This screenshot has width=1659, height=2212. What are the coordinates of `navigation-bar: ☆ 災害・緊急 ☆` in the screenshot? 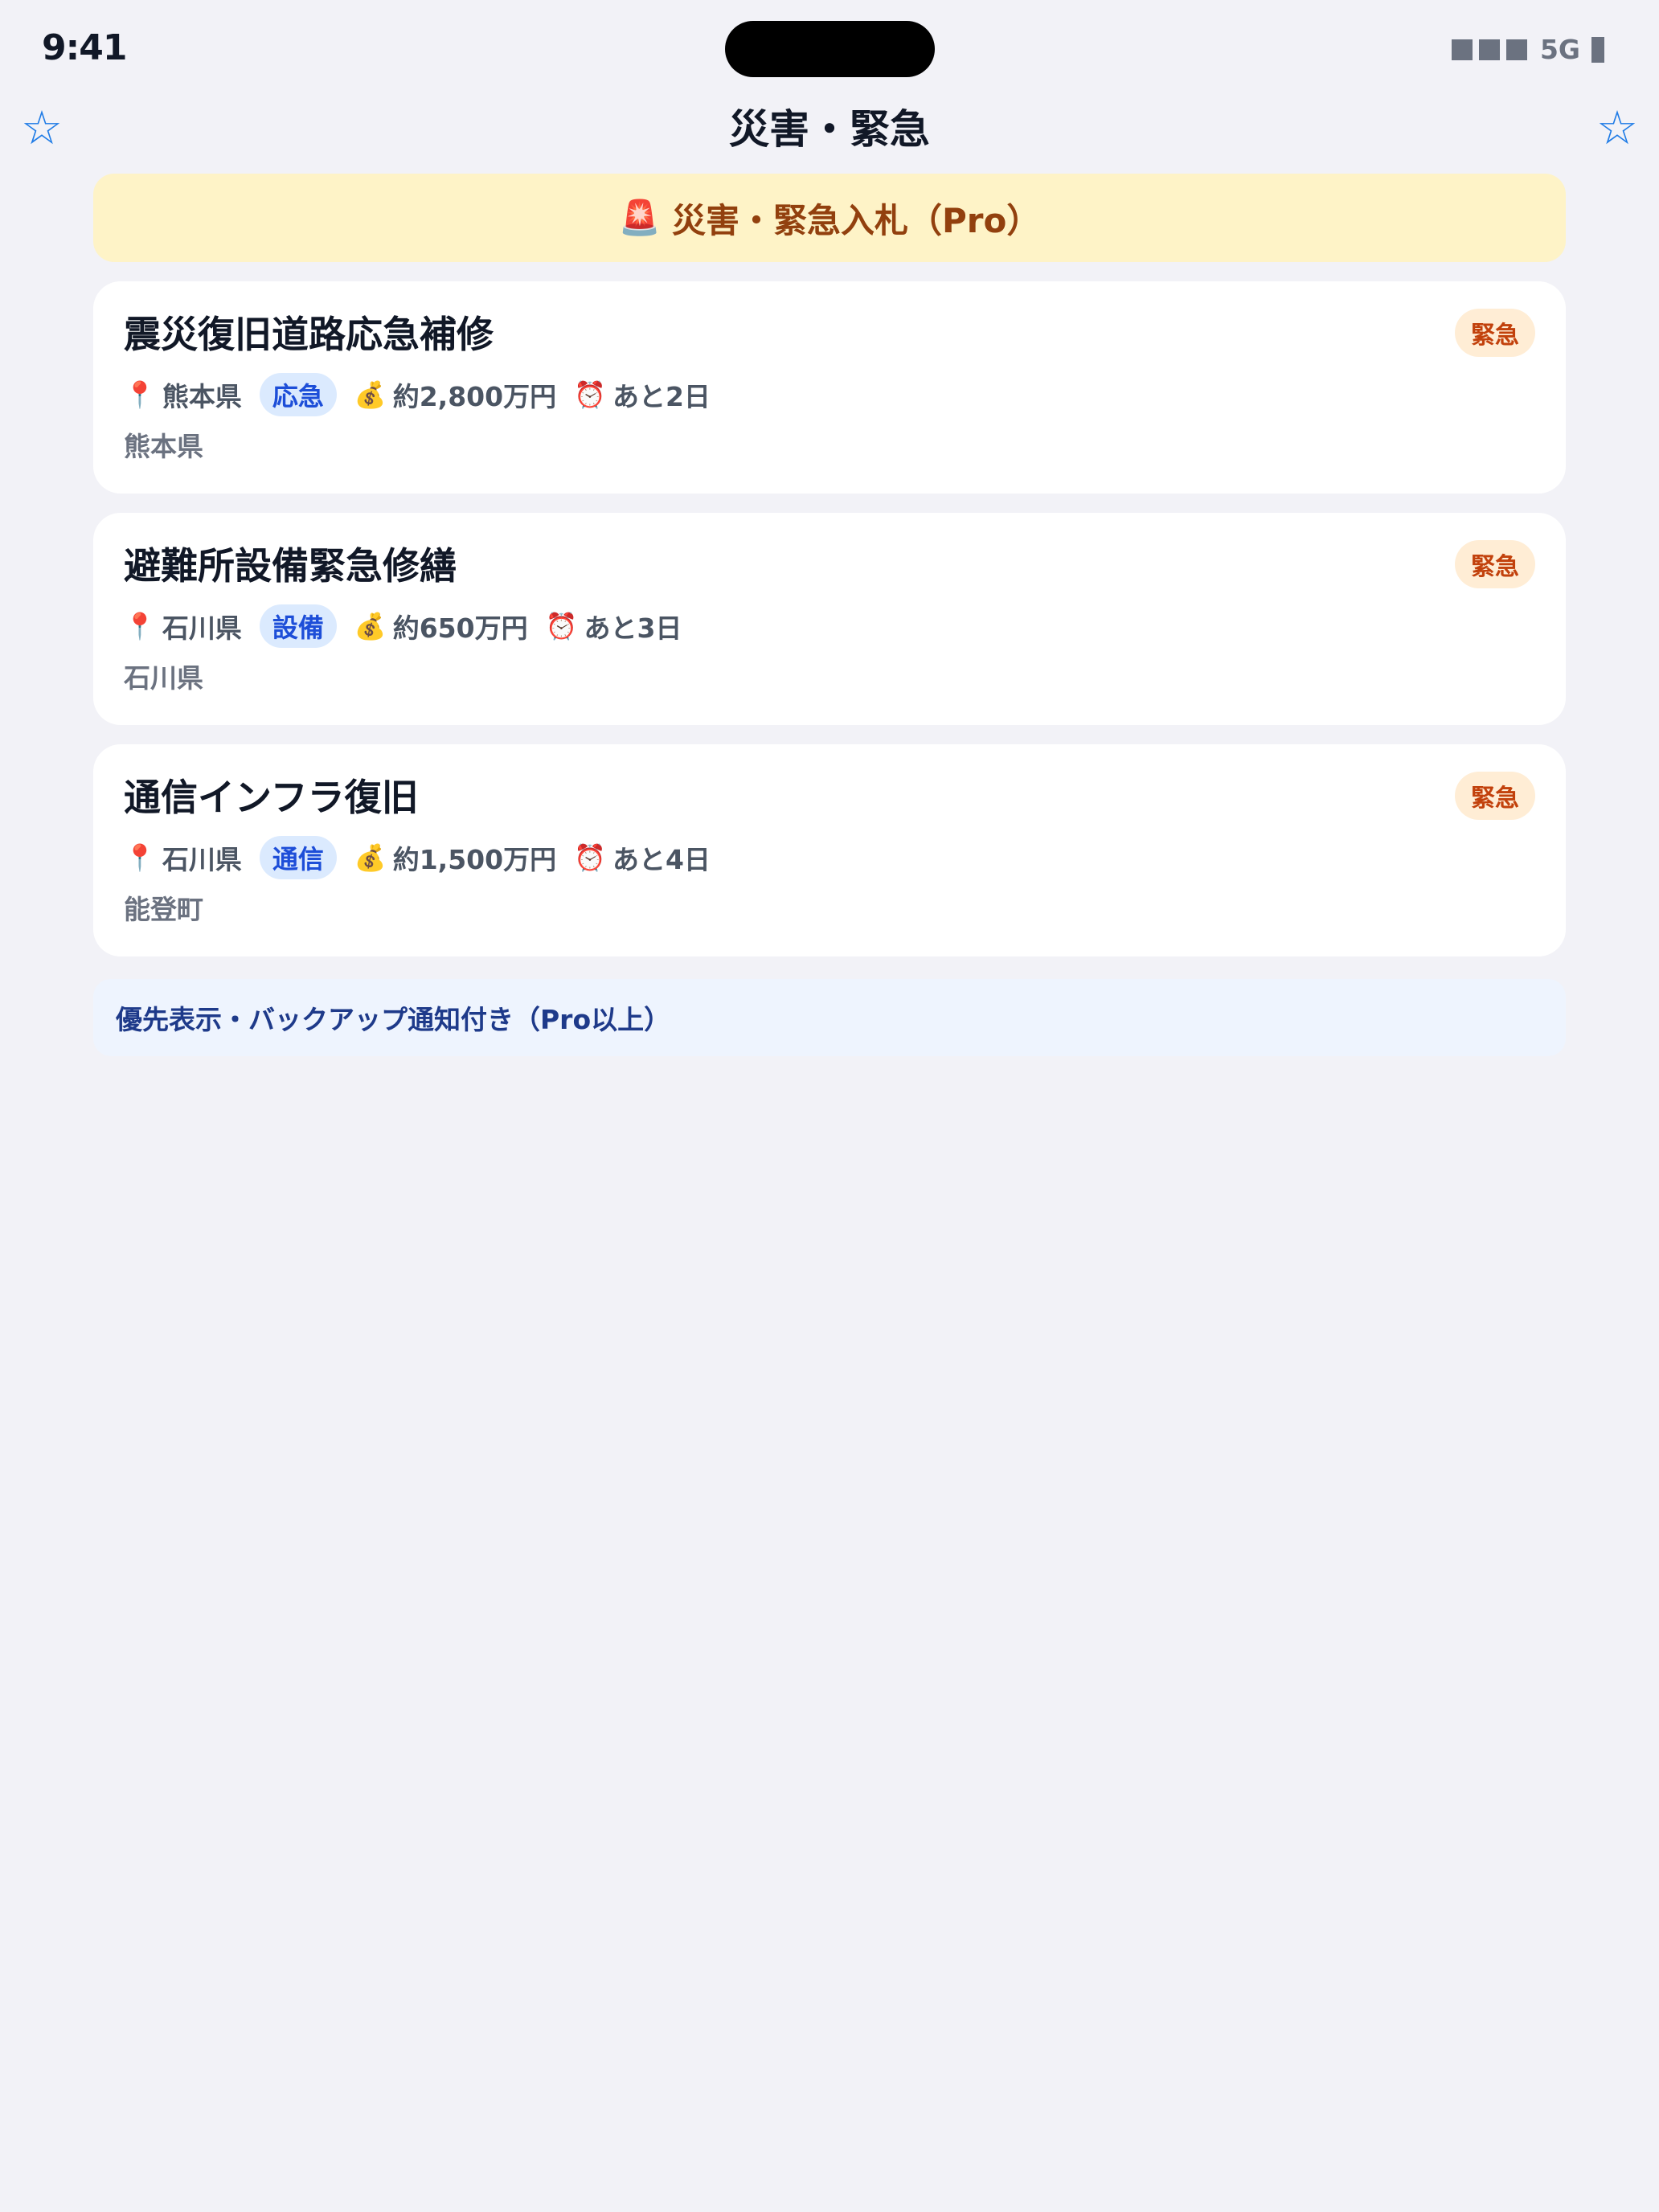 It's located at (829, 129).